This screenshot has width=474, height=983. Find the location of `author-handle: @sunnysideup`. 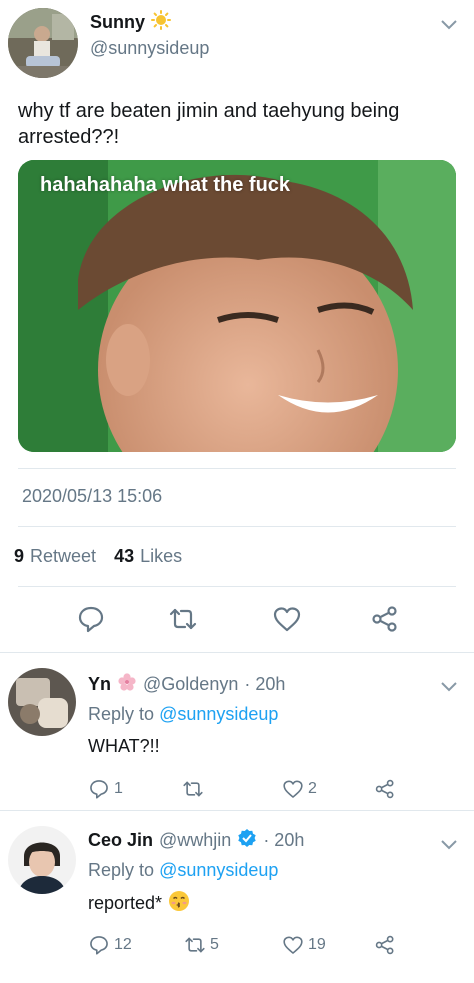

author-handle: @sunnysideup is located at coordinates (149, 48).